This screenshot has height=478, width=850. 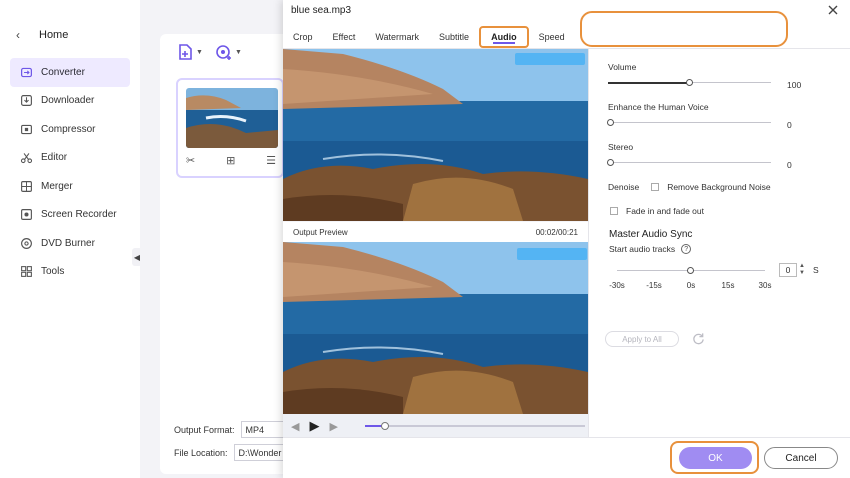 I want to click on add-file-button: ▼, so click(x=189, y=52).